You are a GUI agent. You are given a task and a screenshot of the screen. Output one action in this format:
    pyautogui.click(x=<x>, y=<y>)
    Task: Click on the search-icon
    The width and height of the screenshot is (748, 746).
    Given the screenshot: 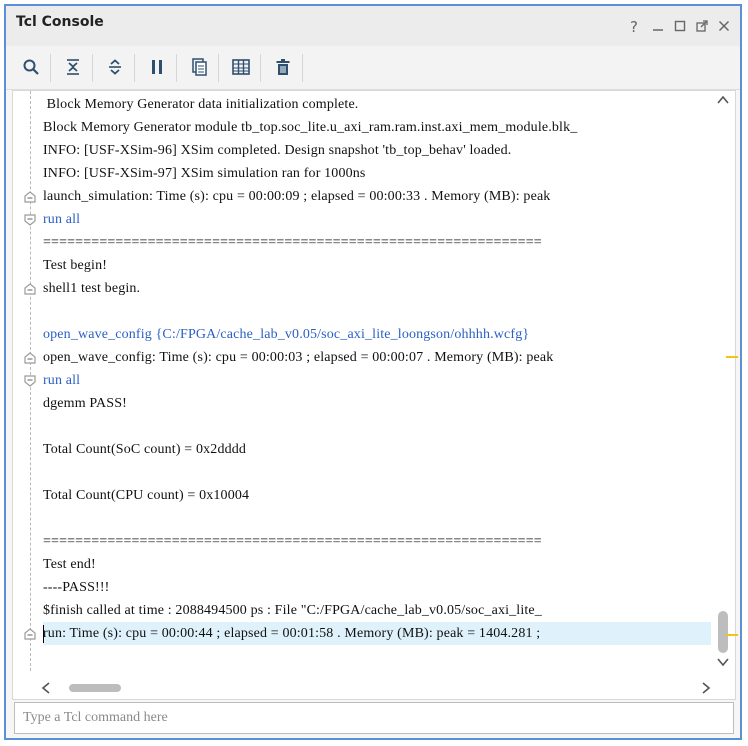 What is the action you would take?
    pyautogui.click(x=31, y=67)
    